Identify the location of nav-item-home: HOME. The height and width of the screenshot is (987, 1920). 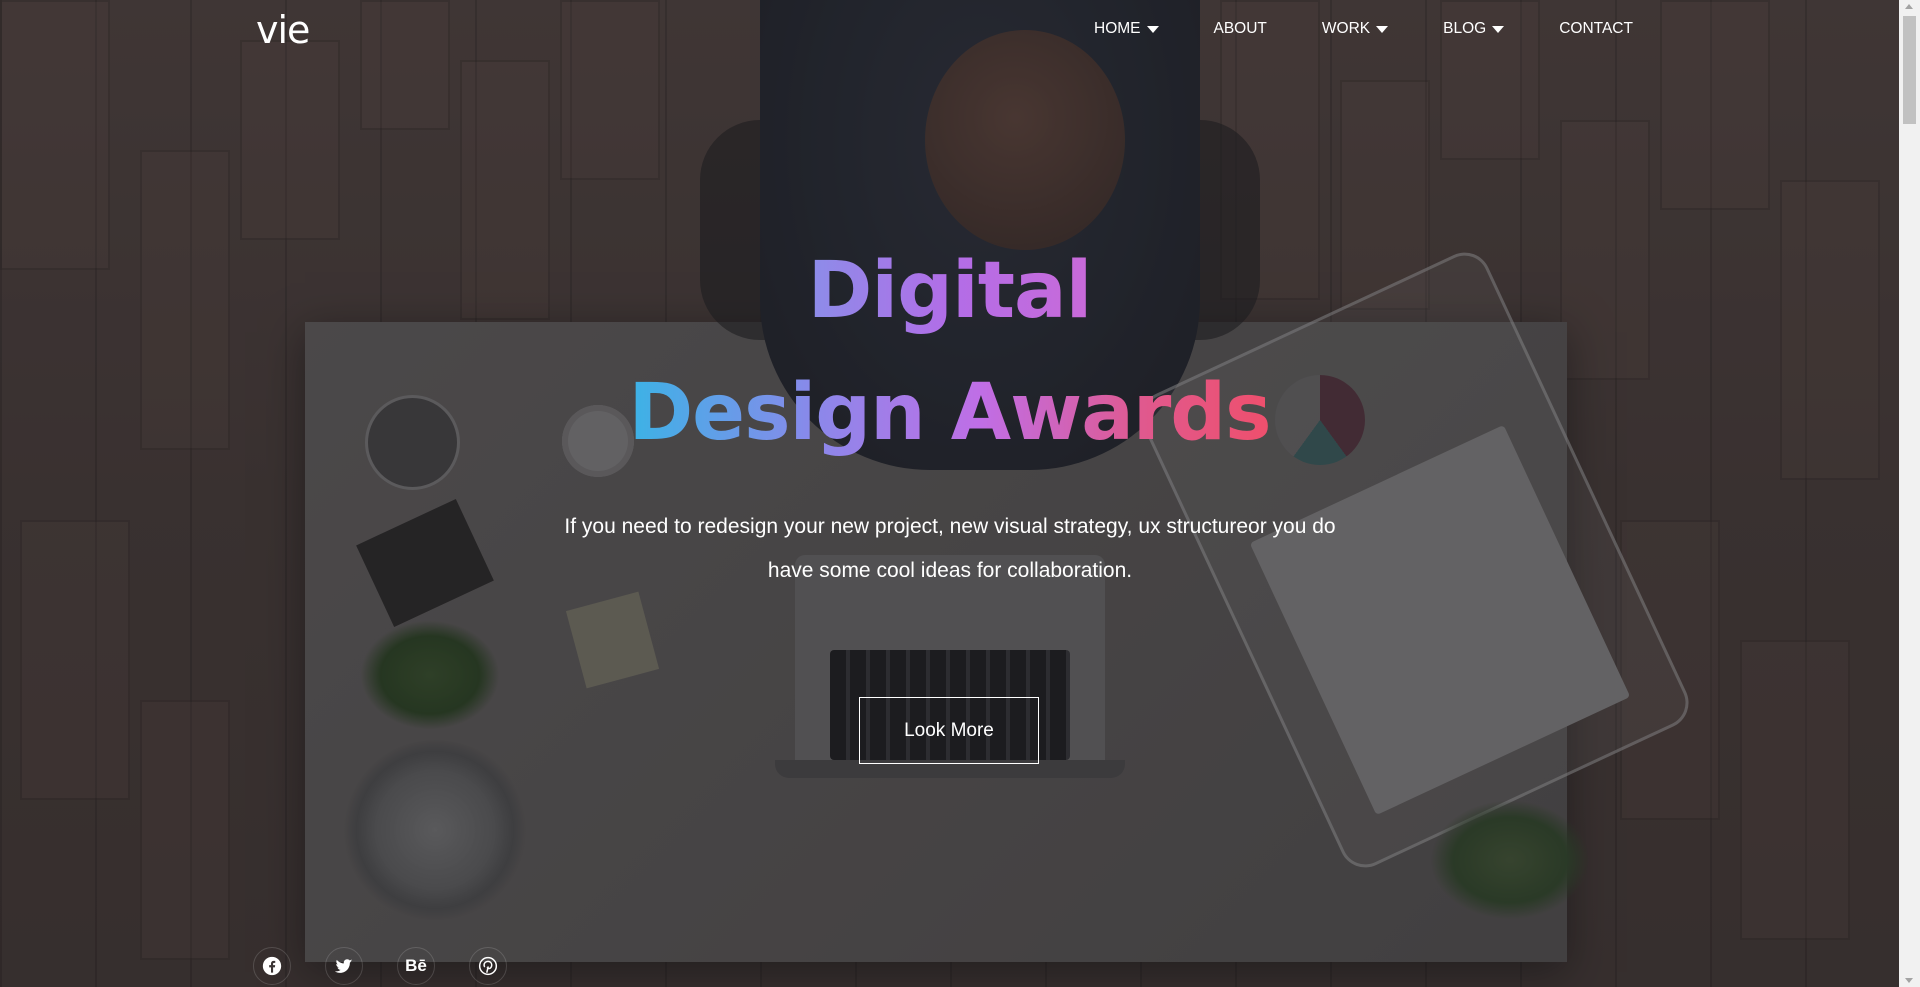
(1126, 29).